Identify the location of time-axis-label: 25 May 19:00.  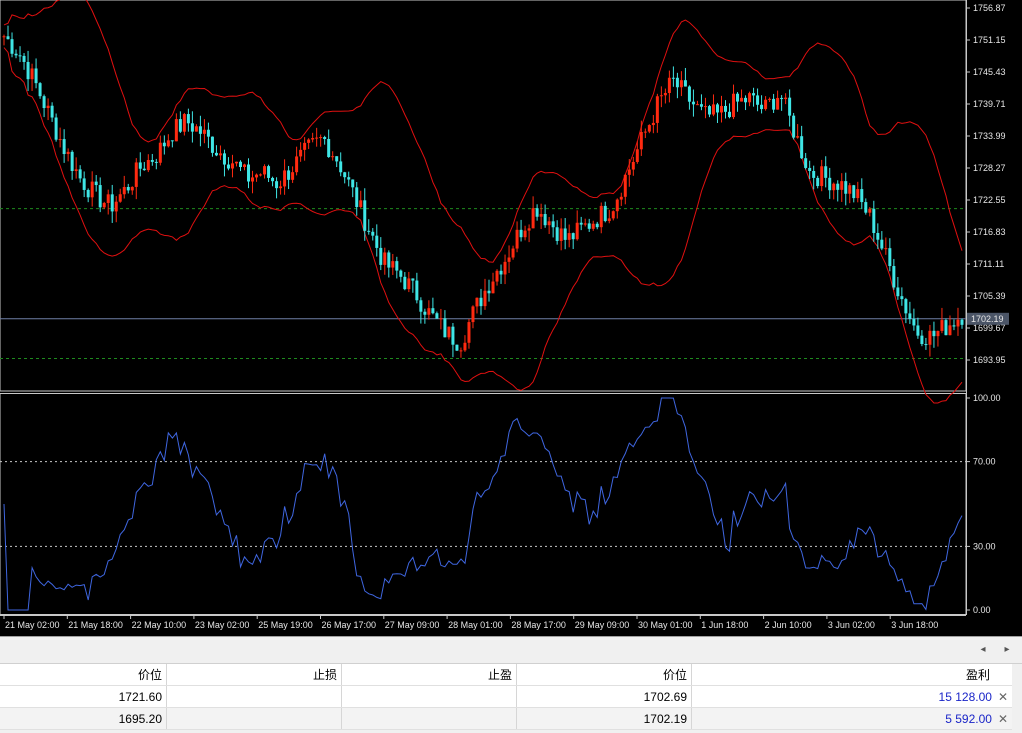
(285, 625).